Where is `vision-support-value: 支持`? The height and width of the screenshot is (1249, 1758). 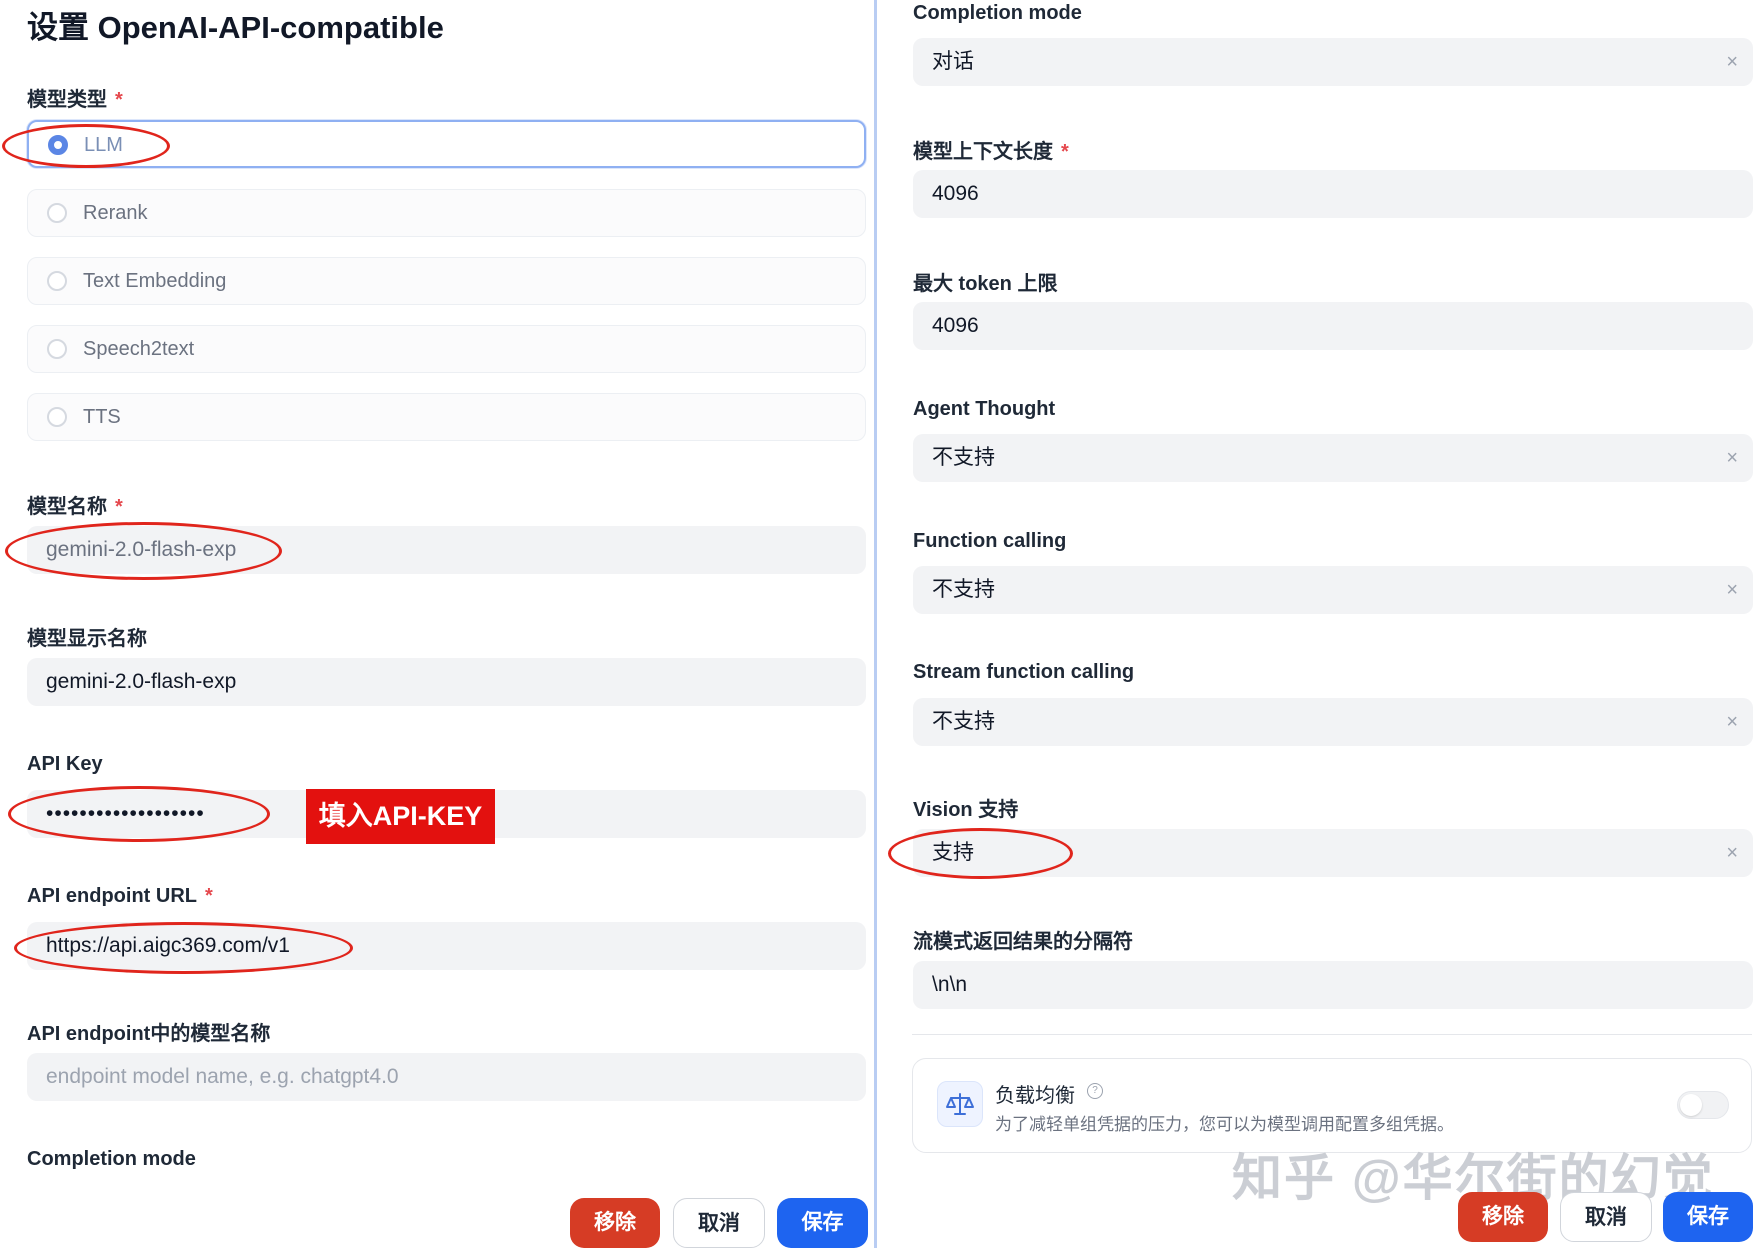 vision-support-value: 支持 is located at coordinates (953, 852).